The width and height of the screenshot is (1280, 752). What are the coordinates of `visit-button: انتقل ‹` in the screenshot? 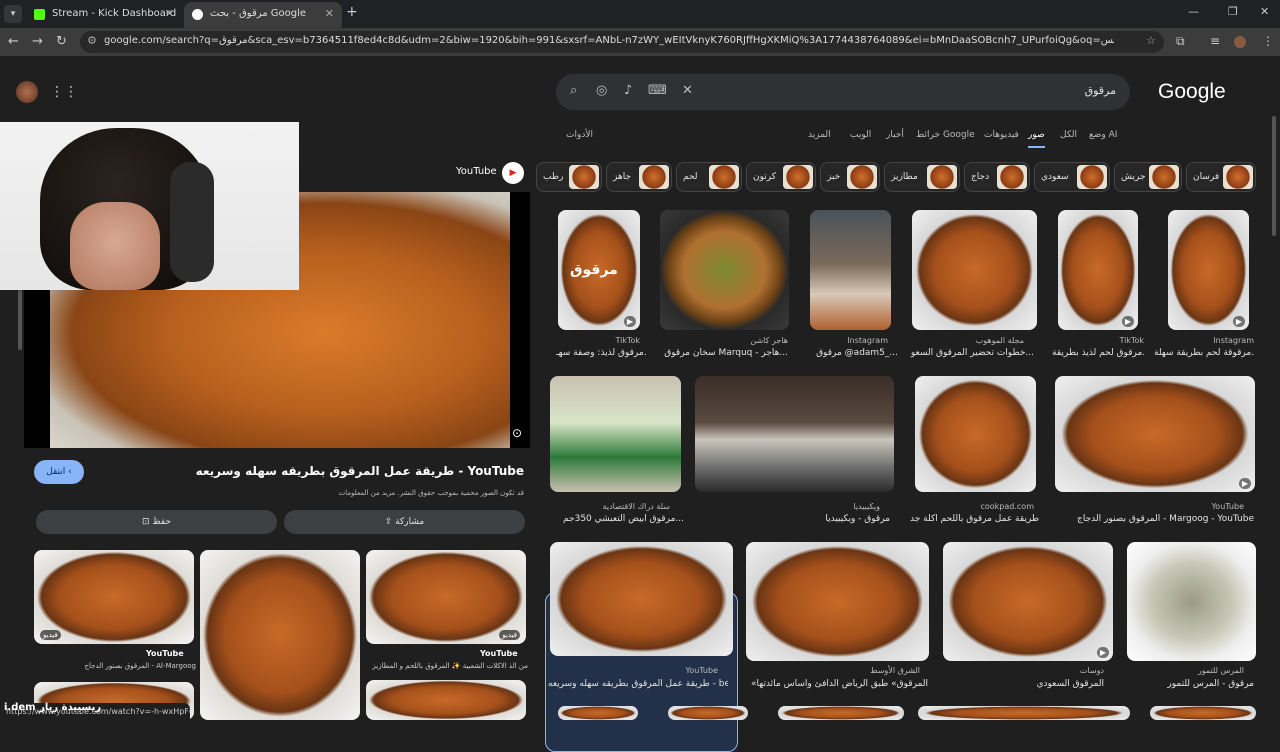 It's located at (59, 472).